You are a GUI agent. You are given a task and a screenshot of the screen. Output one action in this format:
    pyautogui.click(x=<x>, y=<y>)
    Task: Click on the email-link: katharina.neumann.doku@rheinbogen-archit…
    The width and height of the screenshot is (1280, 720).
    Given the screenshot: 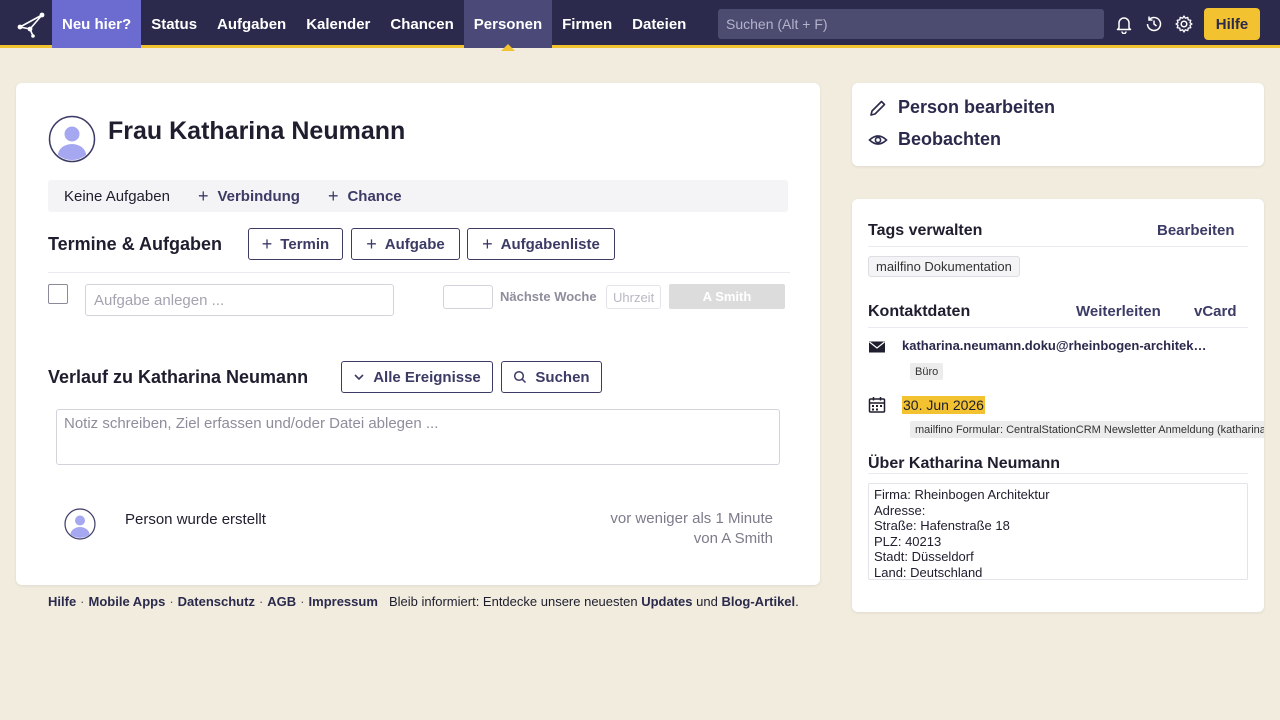 What is the action you would take?
    pyautogui.click(x=1055, y=345)
    